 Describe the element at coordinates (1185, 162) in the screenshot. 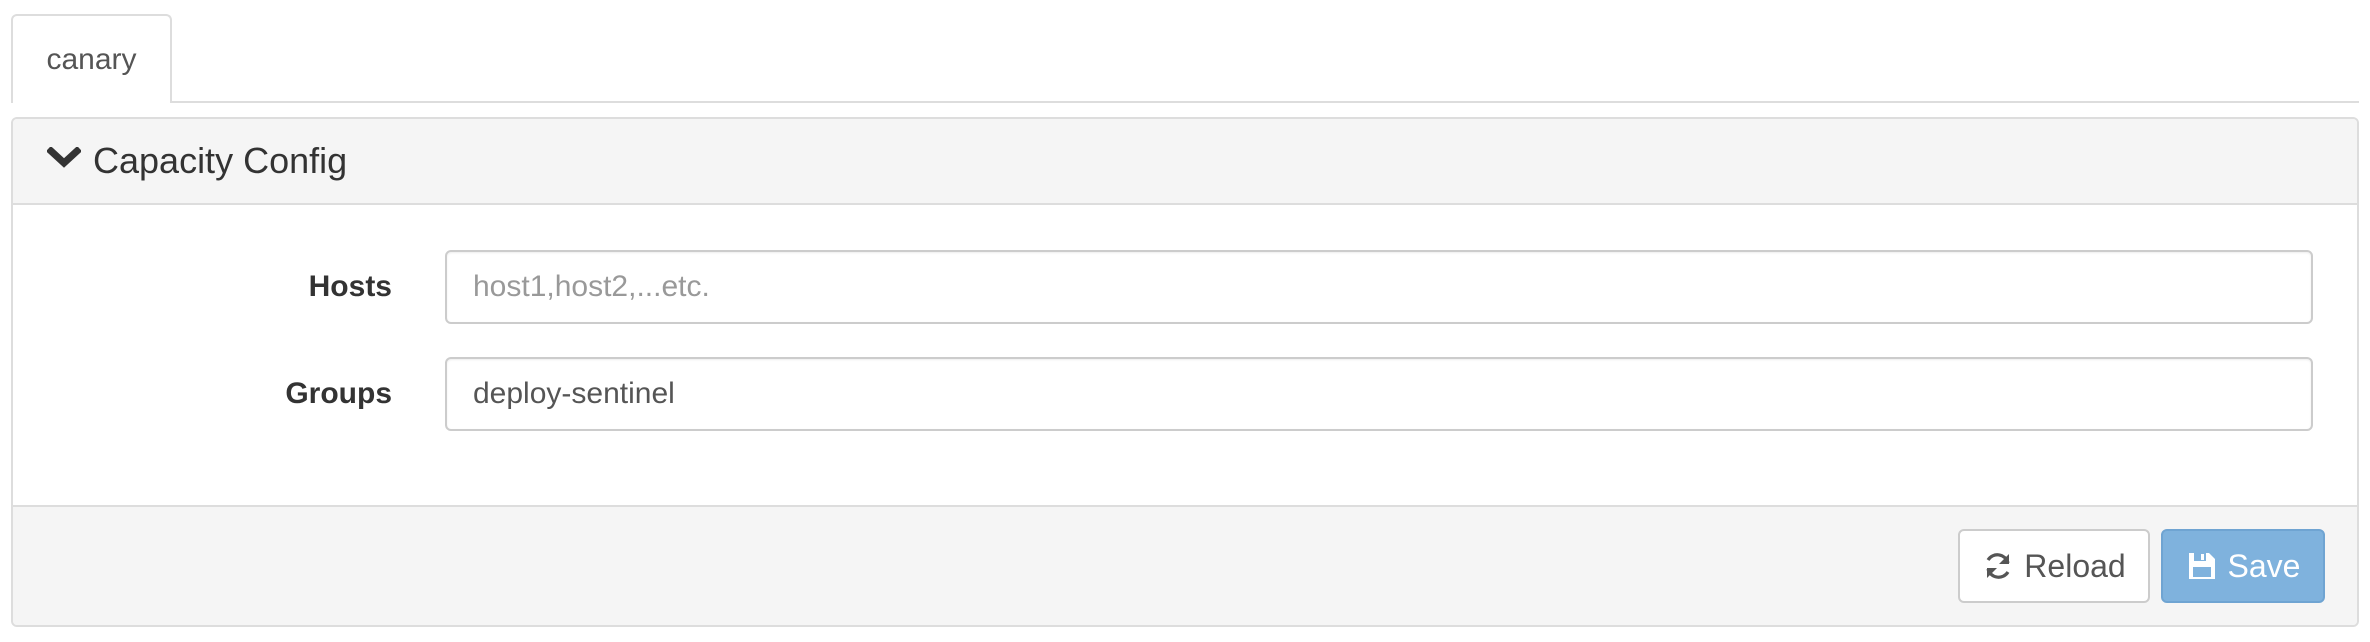

I see `panel-heading: Capacity Config` at that location.